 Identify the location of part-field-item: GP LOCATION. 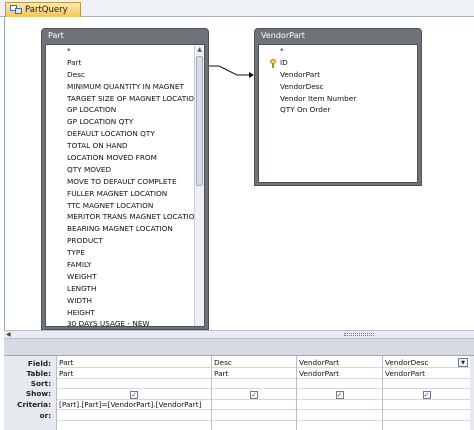
(125, 110).